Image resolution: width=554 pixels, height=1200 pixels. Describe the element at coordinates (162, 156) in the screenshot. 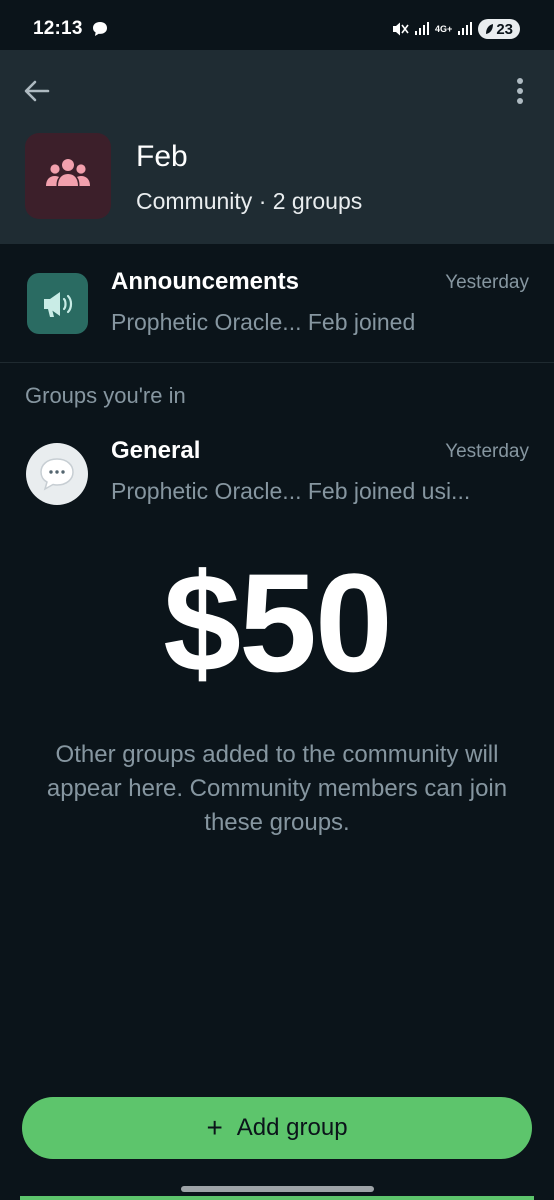

I see `community-name: Feb` at that location.